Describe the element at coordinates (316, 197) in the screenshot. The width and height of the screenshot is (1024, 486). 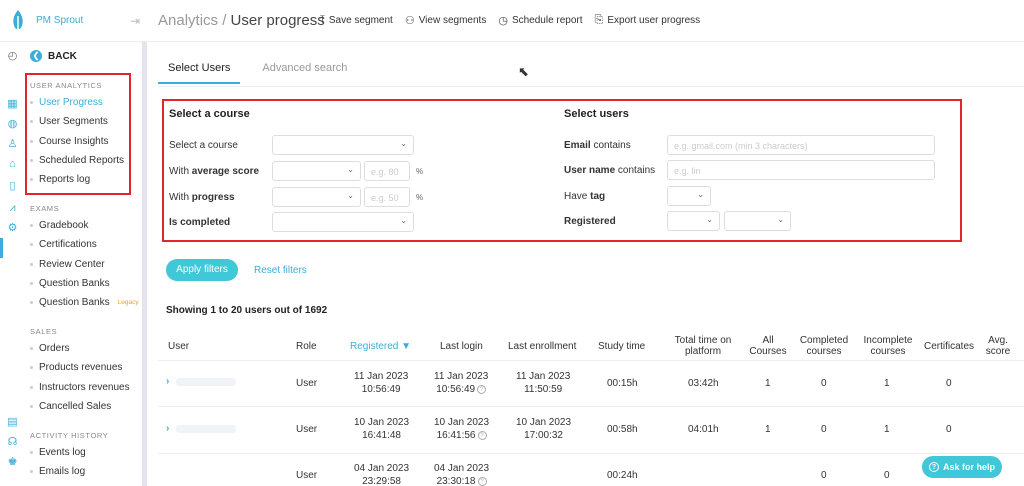
I see `progress-operator-select: ⌄` at that location.